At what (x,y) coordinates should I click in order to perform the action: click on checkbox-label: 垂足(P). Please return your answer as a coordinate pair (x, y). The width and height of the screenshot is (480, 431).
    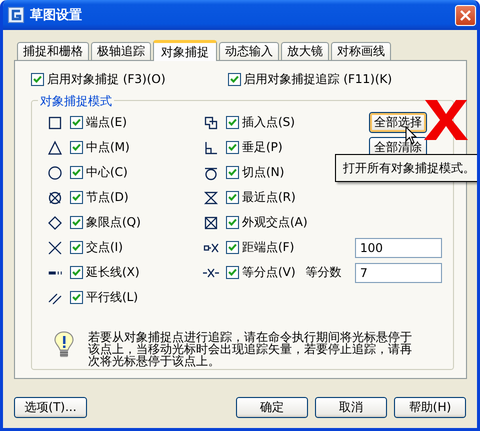
    Looking at the image, I should click on (262, 147).